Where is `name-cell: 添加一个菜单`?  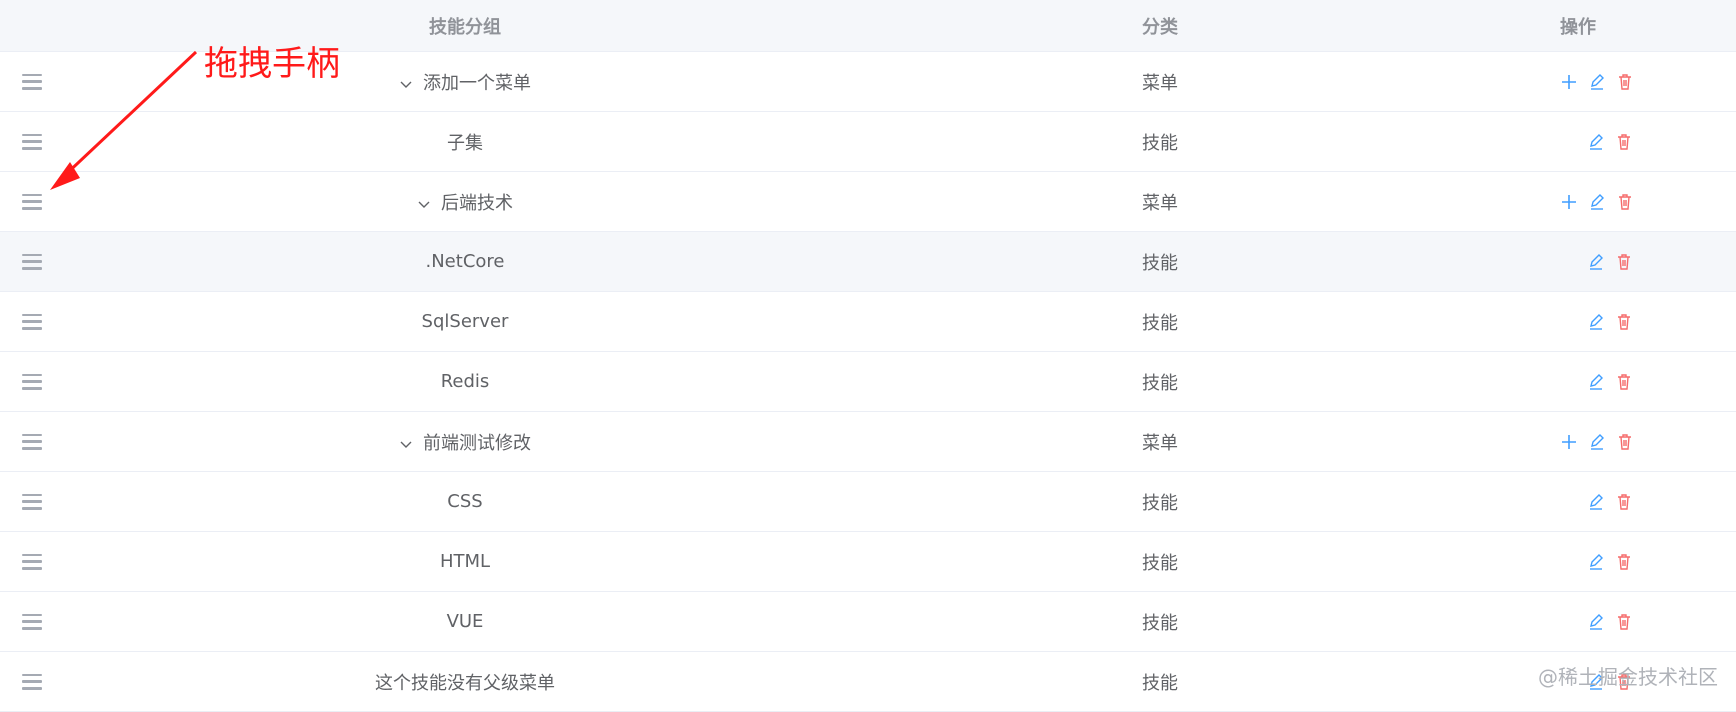
name-cell: 添加一个菜单 is located at coordinates (465, 81).